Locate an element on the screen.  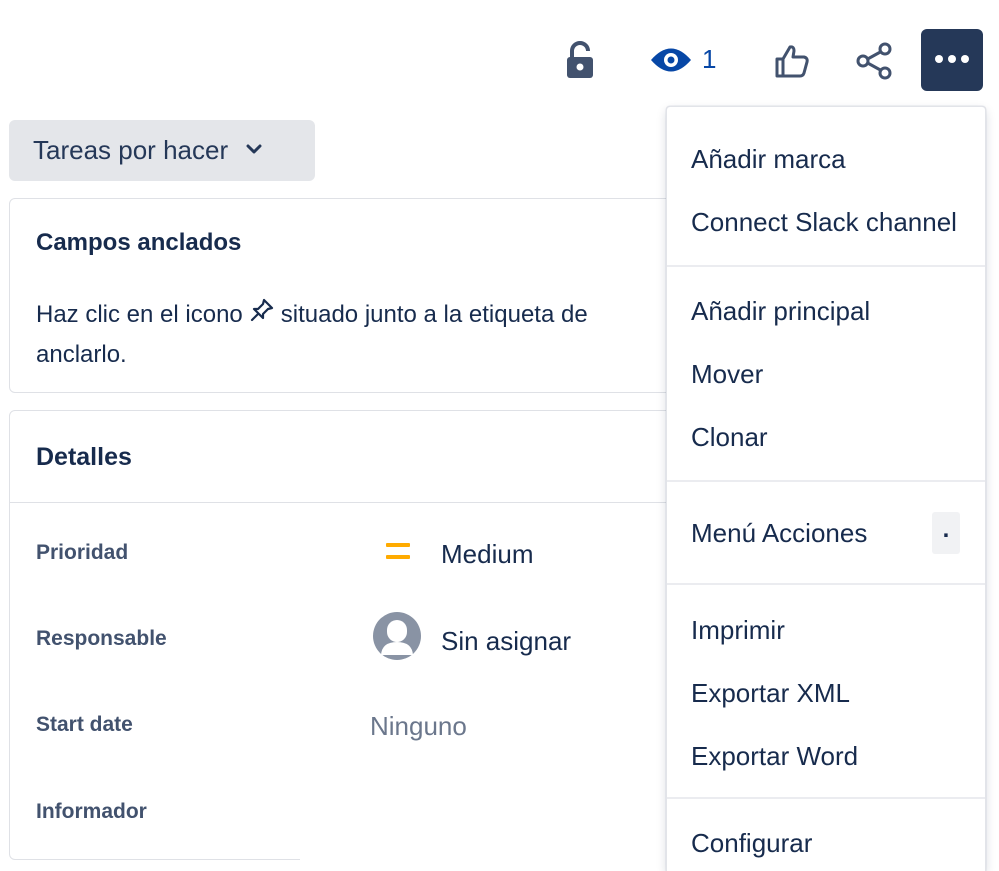
menu-item-add-parent: Añadir principal is located at coordinates (780, 311).